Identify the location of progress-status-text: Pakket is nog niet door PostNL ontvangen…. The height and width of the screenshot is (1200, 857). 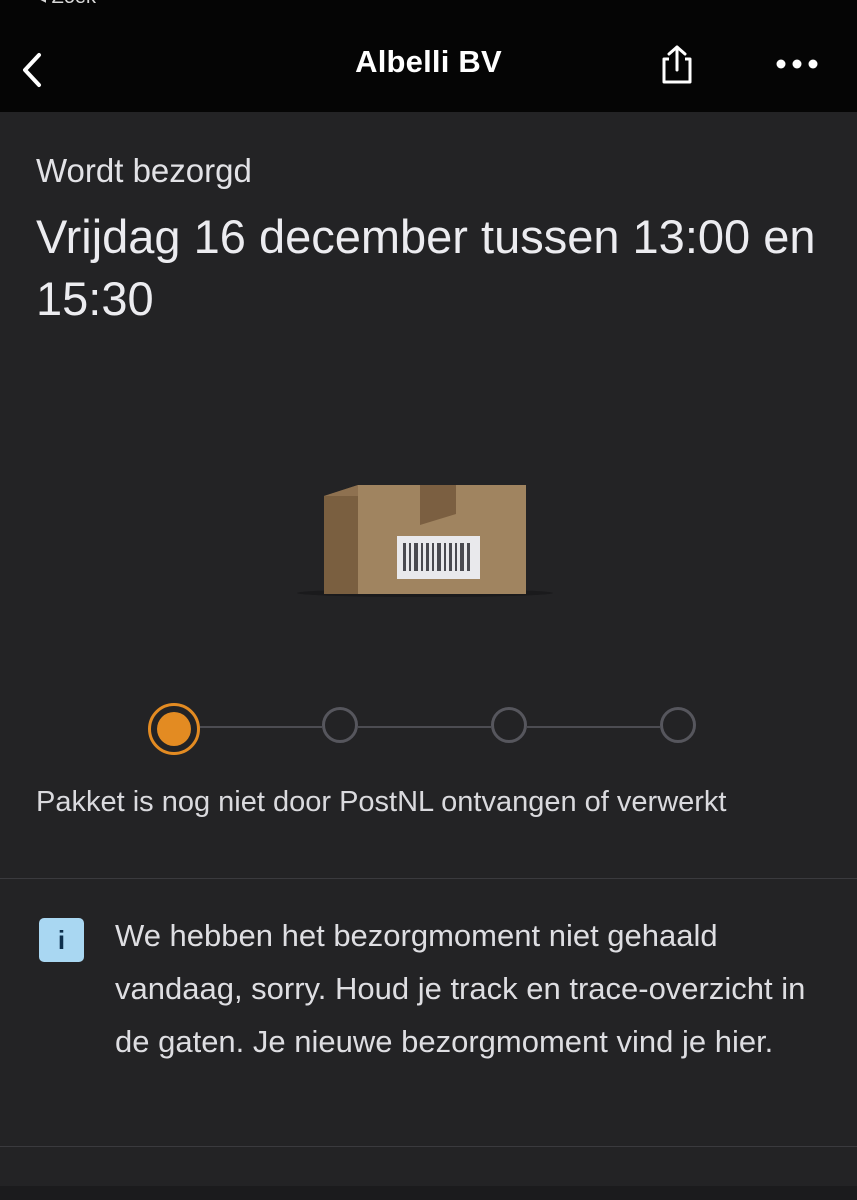
(381, 802).